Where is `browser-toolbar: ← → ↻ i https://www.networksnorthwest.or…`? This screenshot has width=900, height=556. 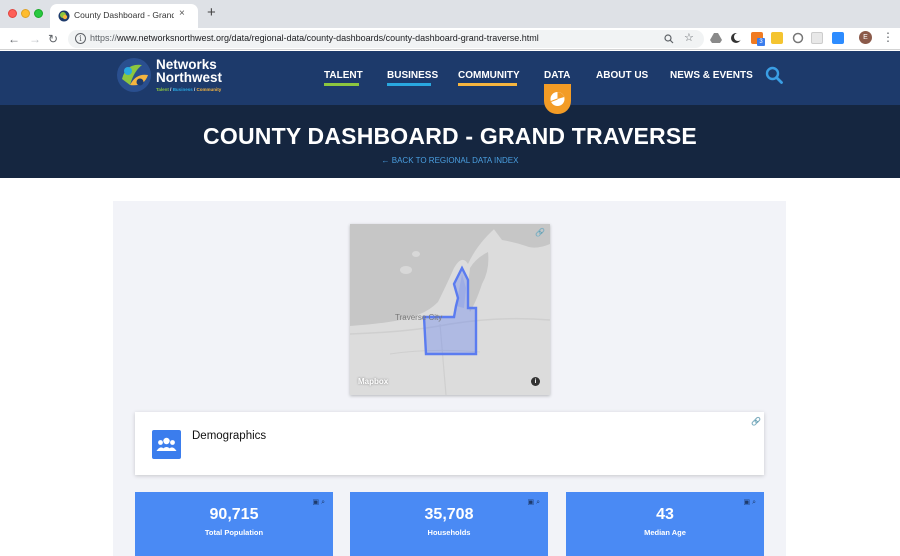 browser-toolbar: ← → ↻ i https://www.networksnorthwest.or… is located at coordinates (450, 39).